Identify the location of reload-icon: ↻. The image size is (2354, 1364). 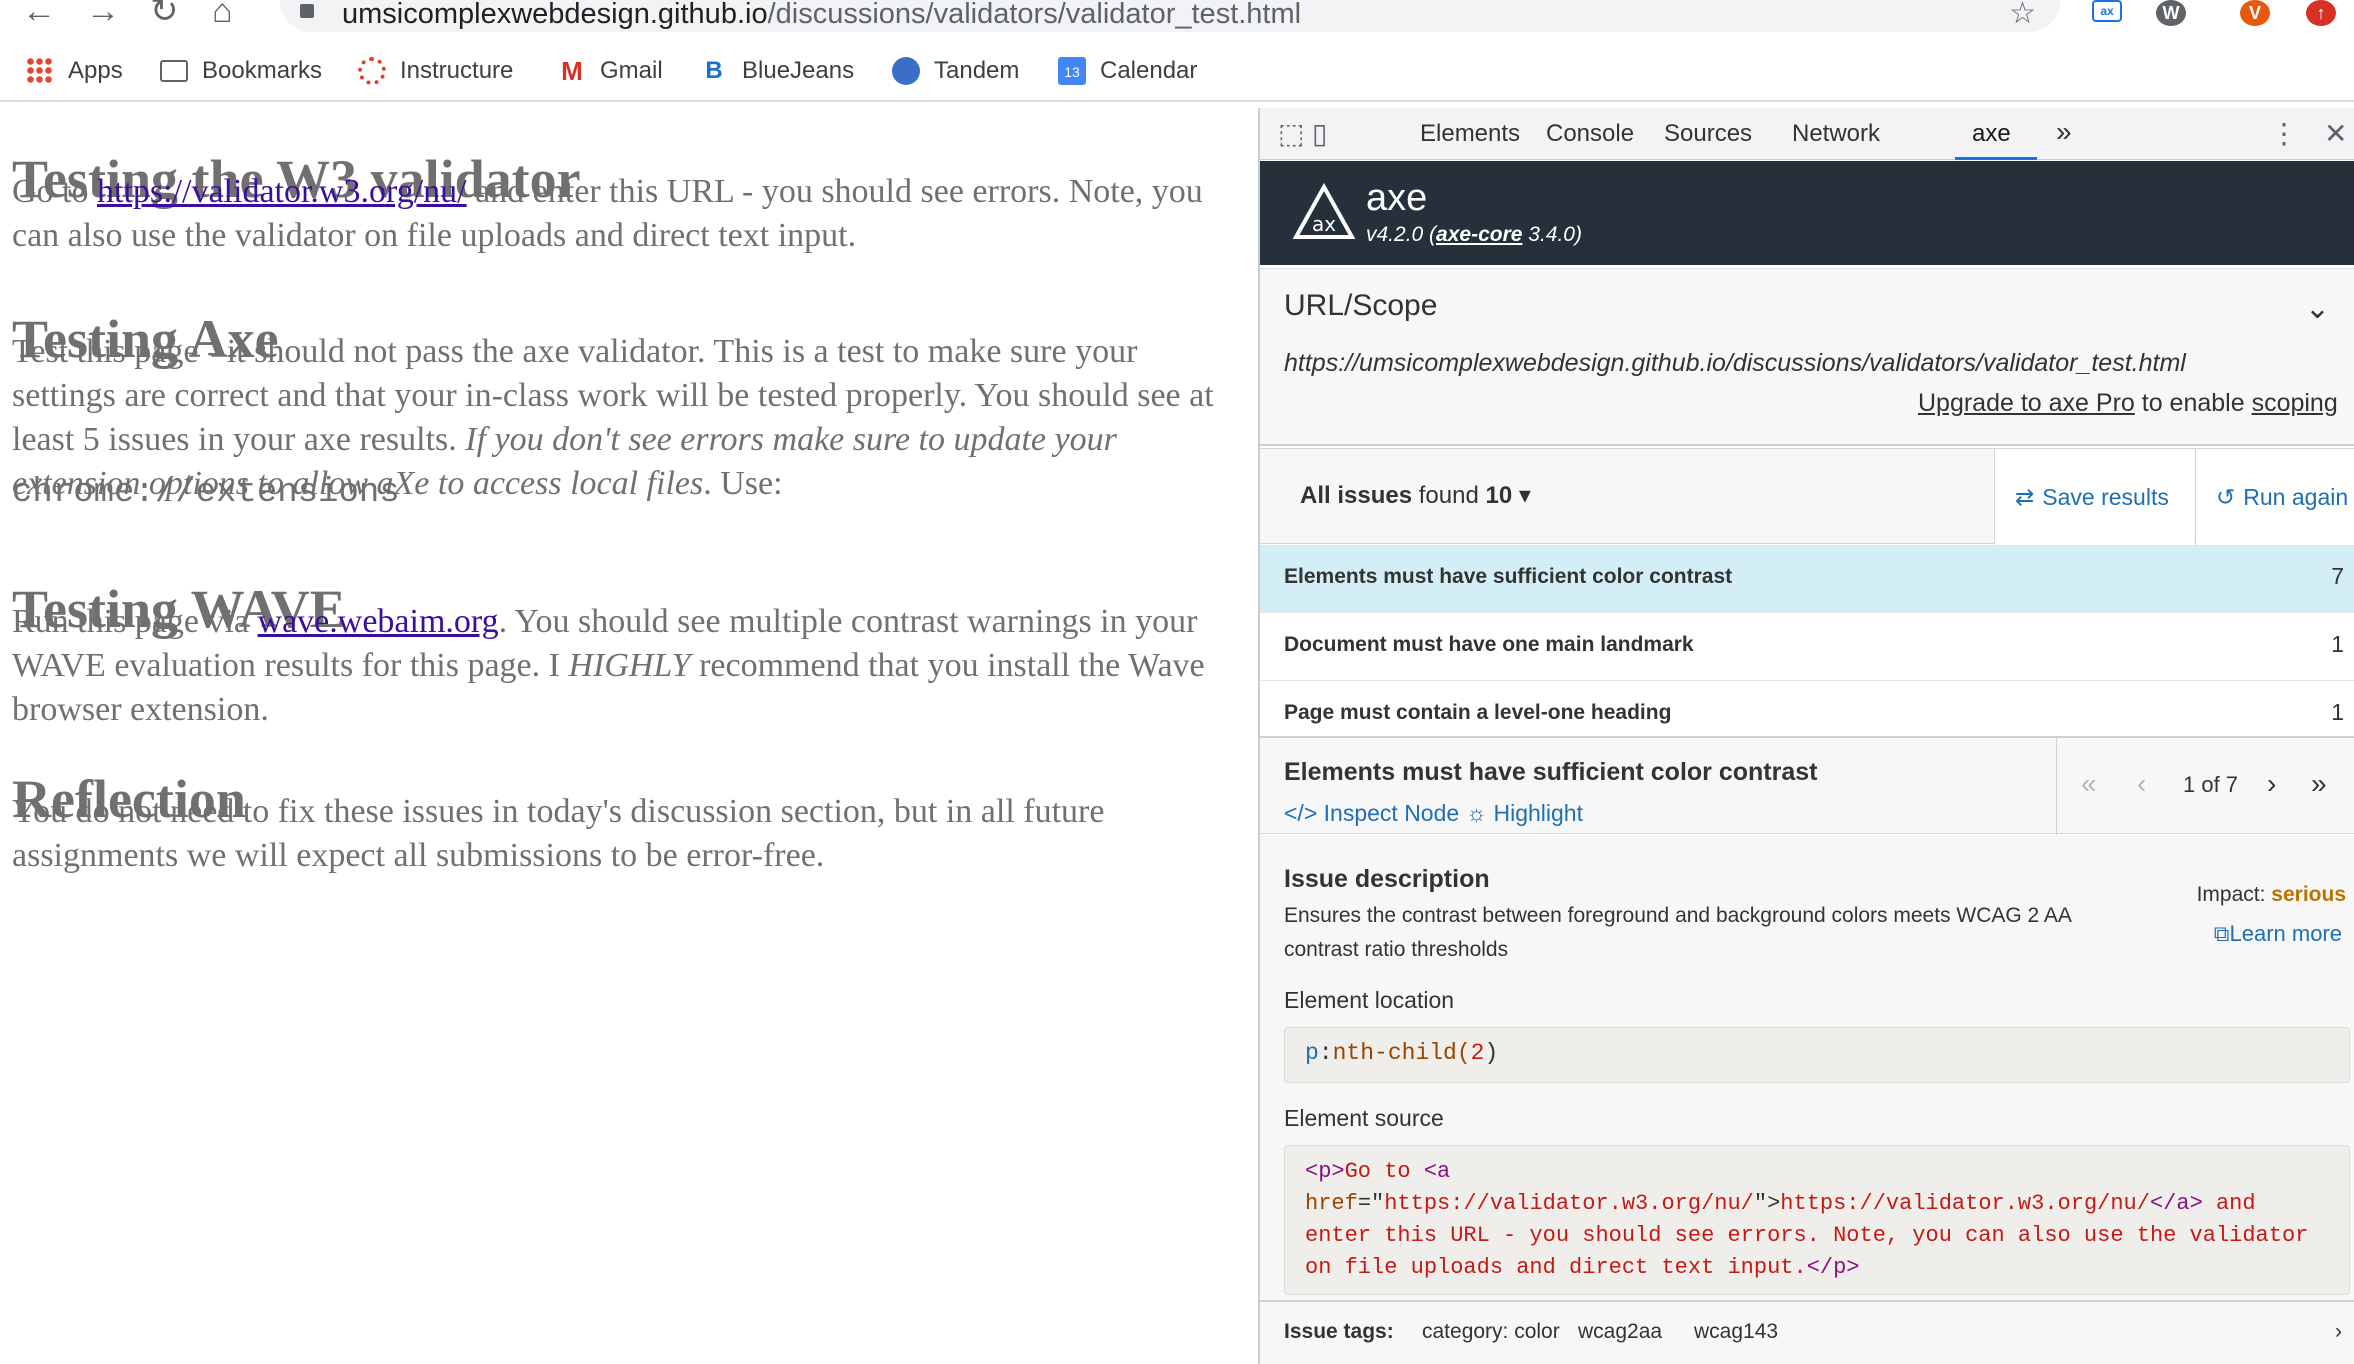
(164, 14).